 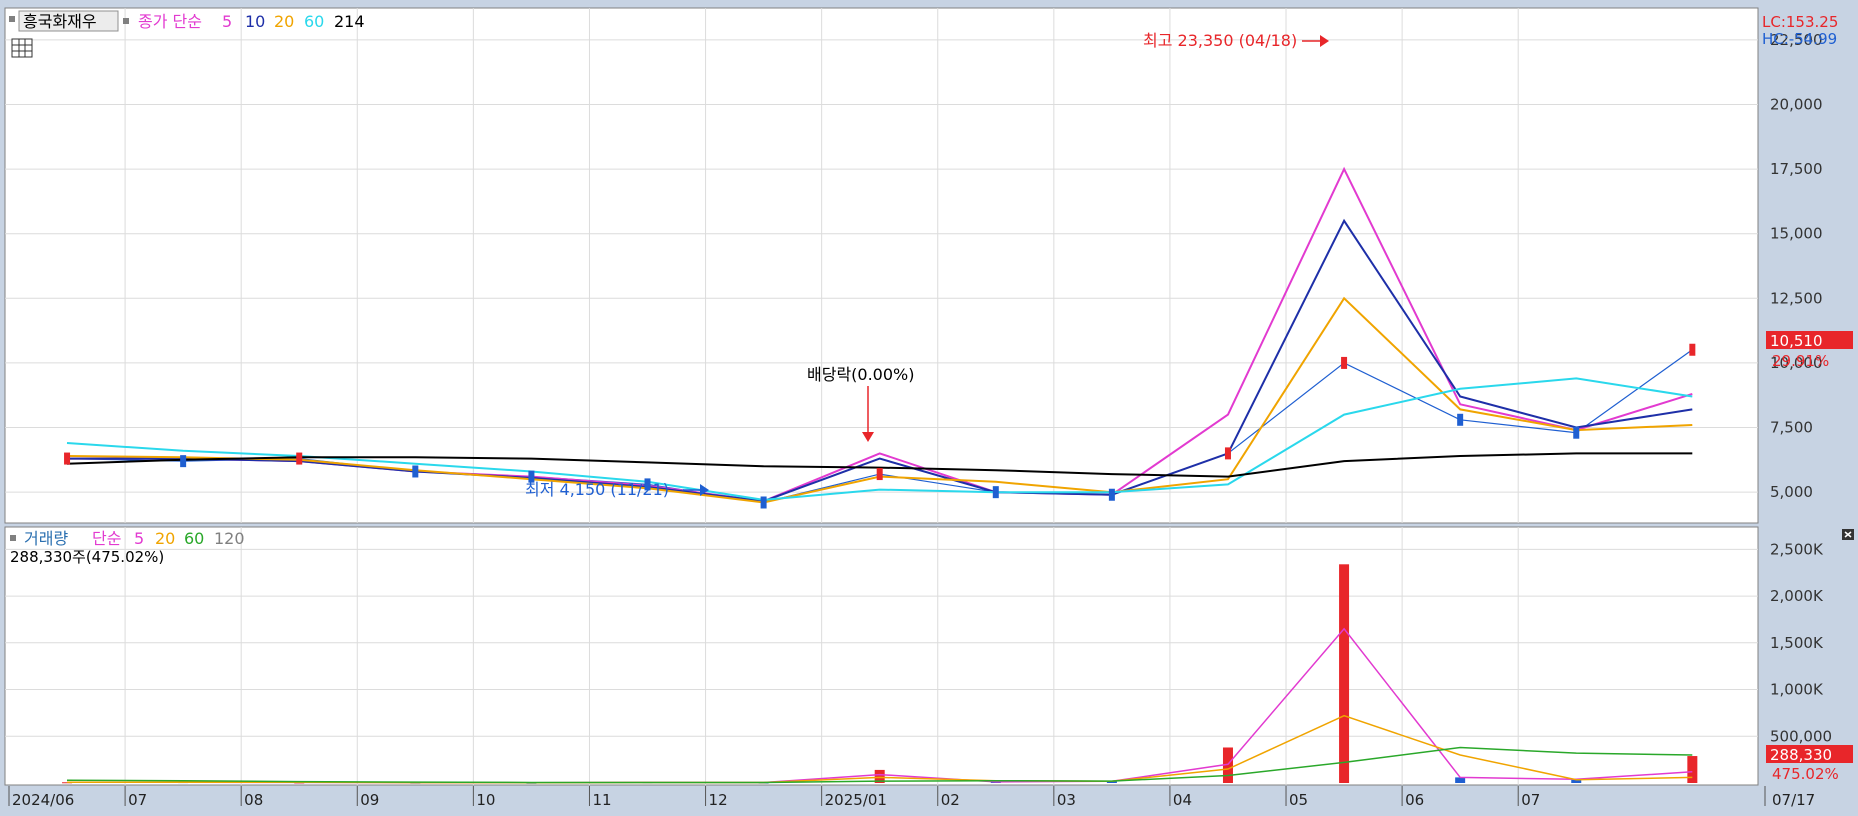 I want to click on date-tick-label: 2024/06, so click(x=43, y=800).